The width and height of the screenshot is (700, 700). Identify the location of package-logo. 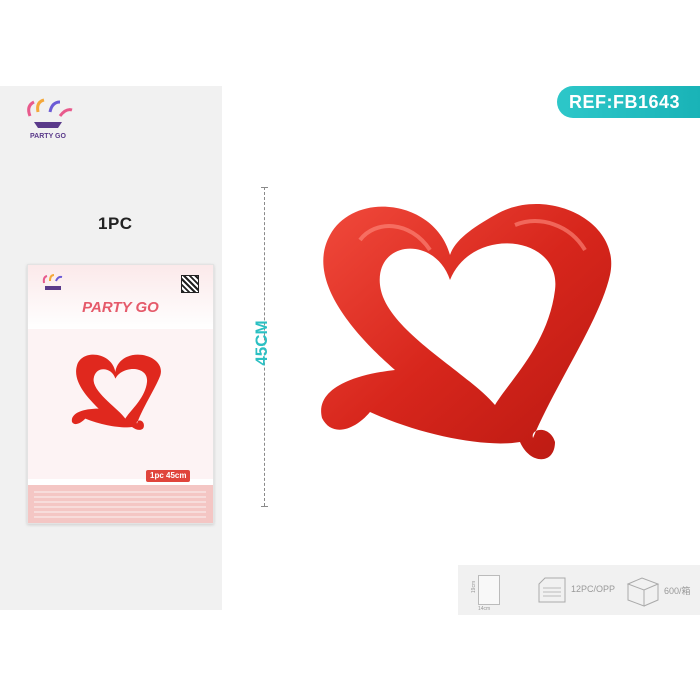
(52, 282).